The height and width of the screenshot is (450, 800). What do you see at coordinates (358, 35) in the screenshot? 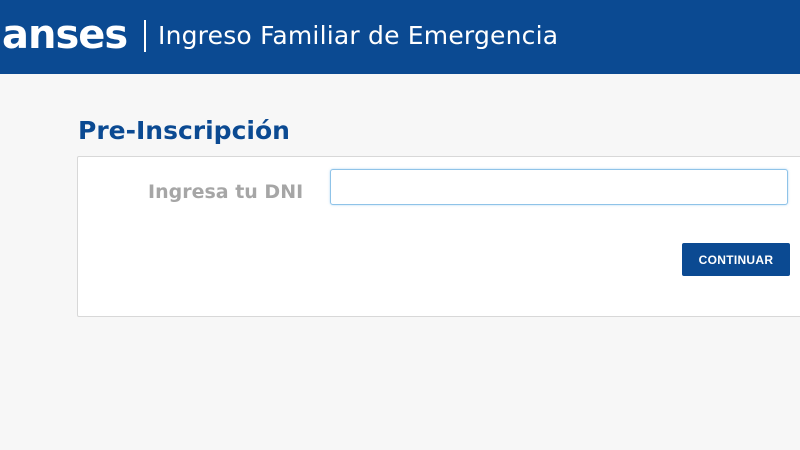
I see `app-title: Ingreso Familiar de Emergencia` at bounding box center [358, 35].